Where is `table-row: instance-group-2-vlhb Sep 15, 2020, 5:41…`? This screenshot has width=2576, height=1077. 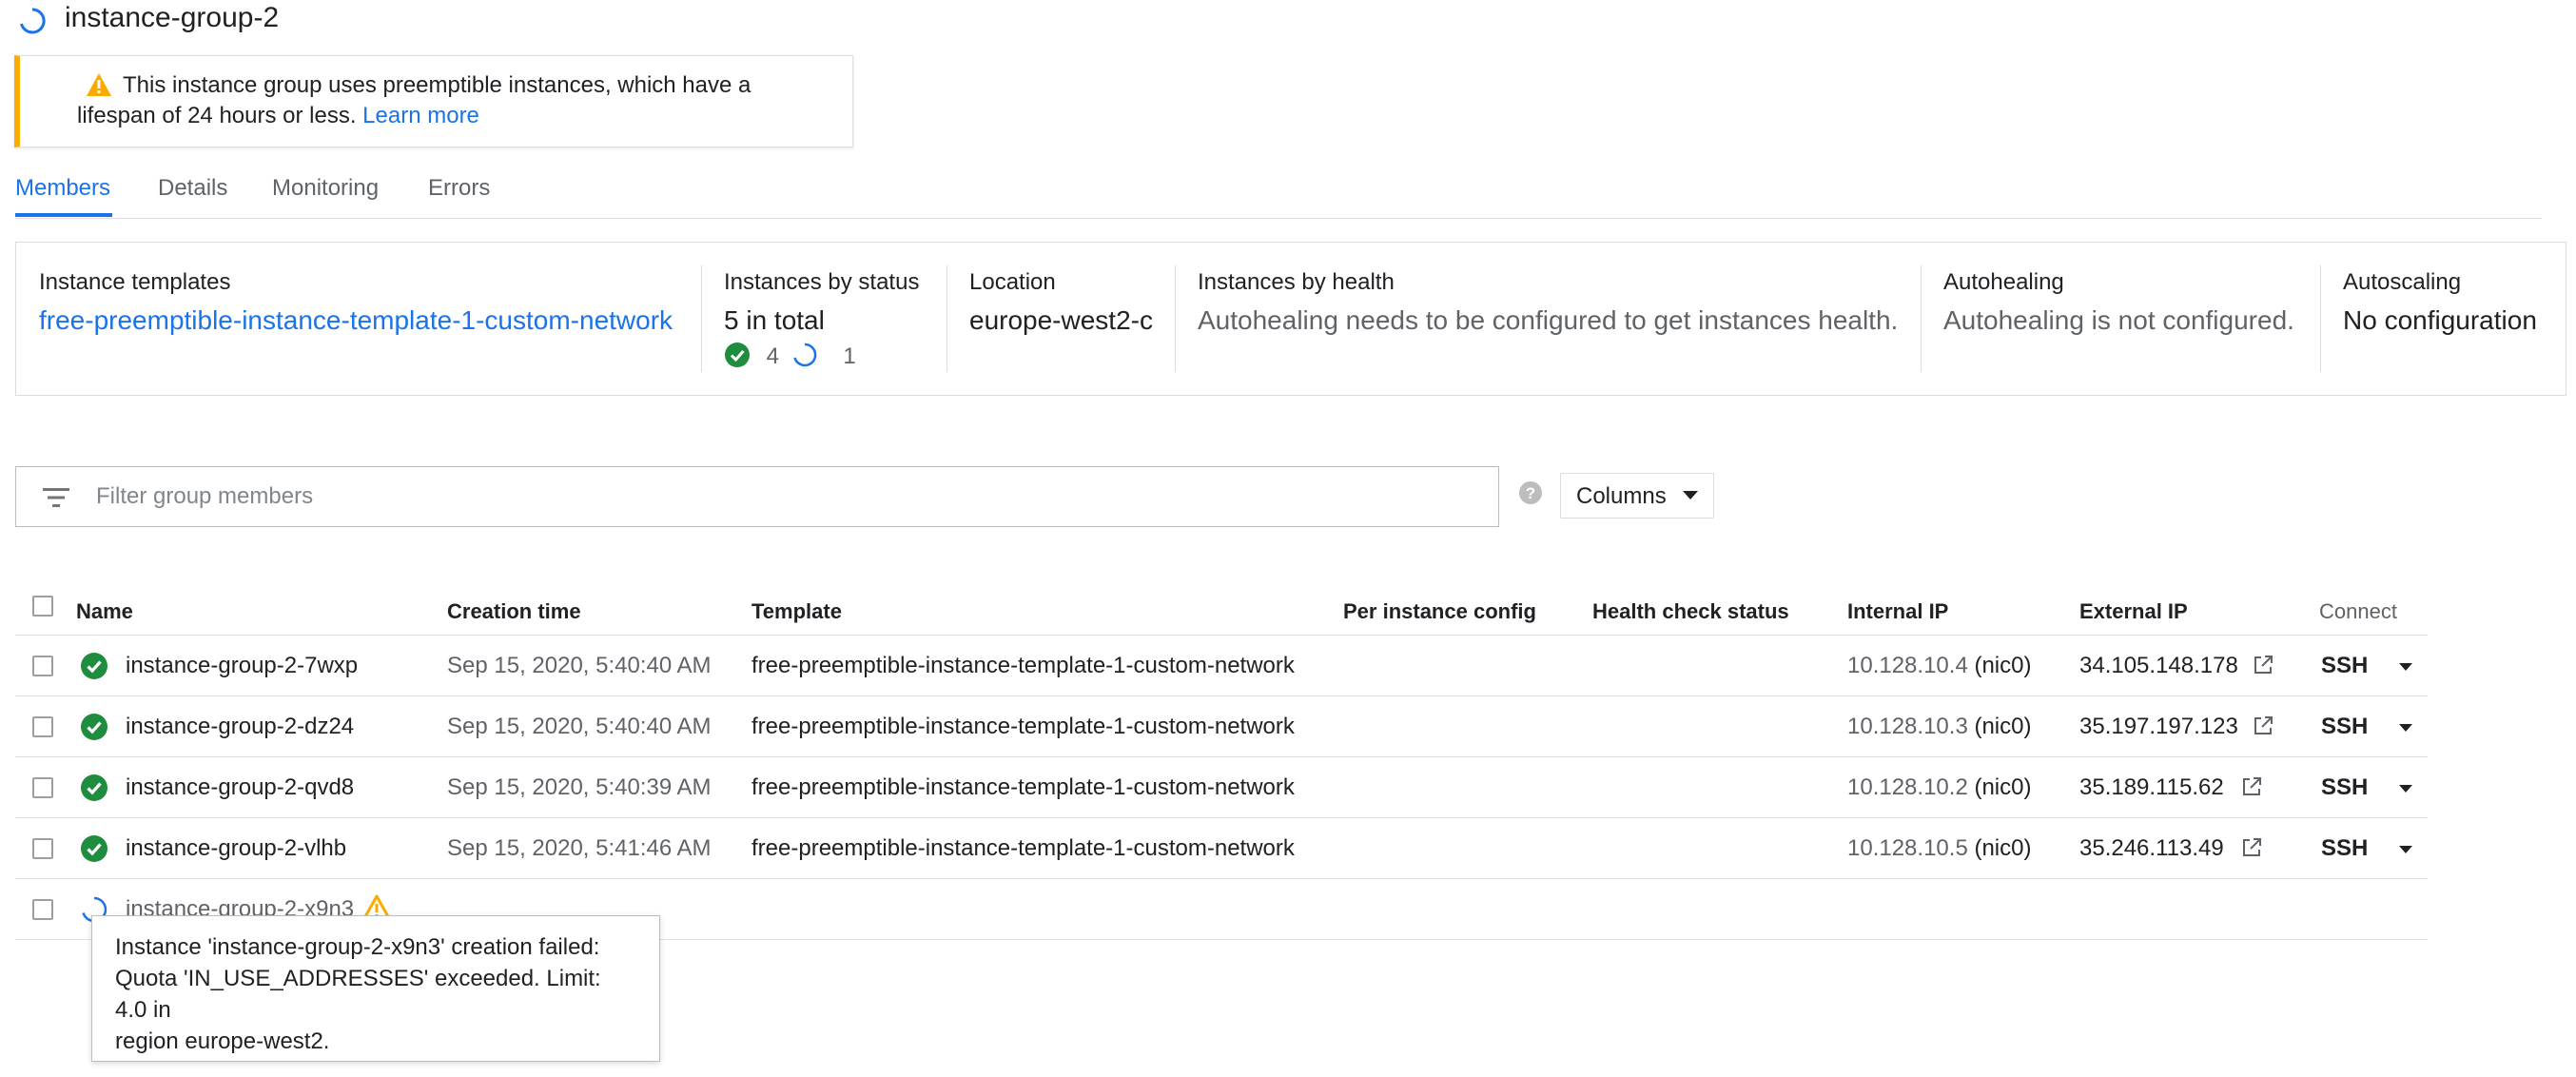 table-row: instance-group-2-vlhb Sep 15, 2020, 5:41… is located at coordinates (1222, 848).